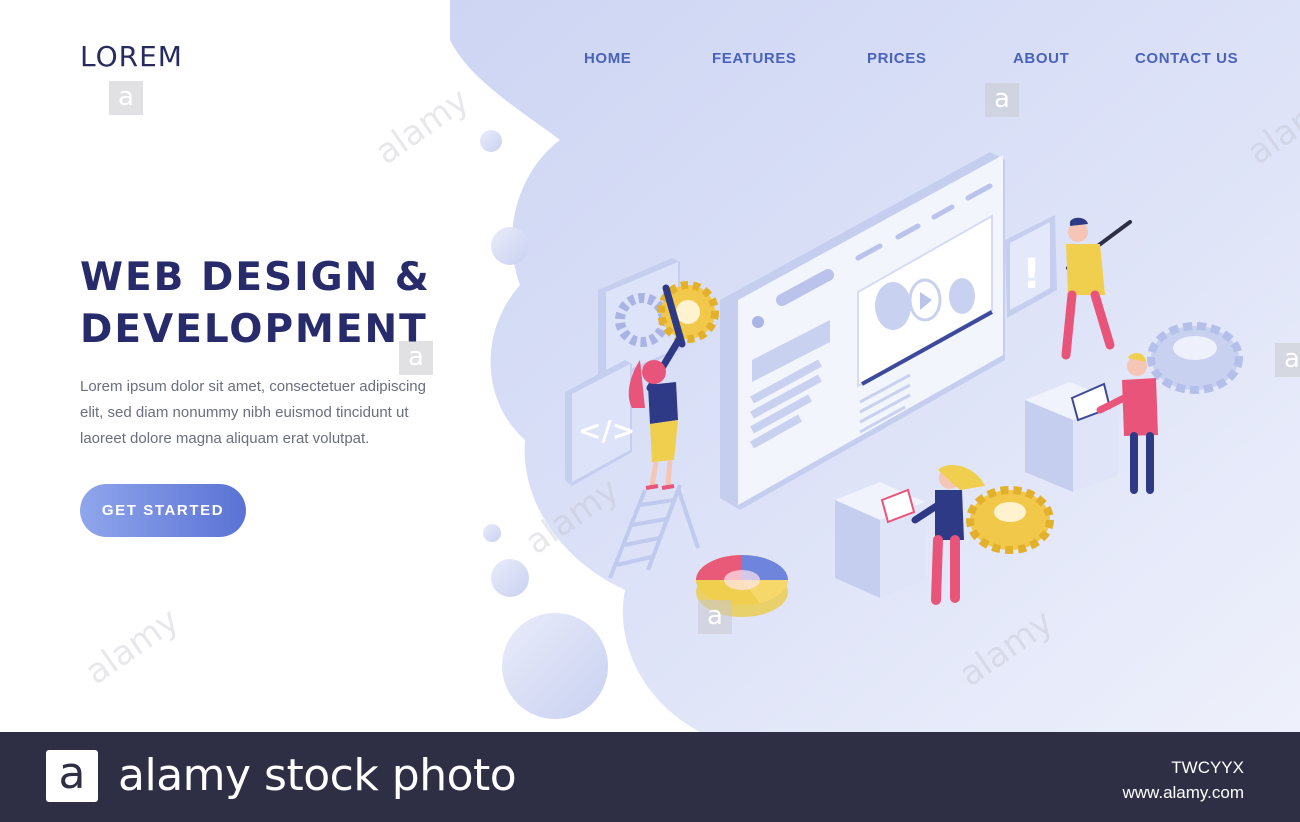  Describe the element at coordinates (255, 277) in the screenshot. I see `hero-headline-line-1: WEB DESIGN &` at that location.